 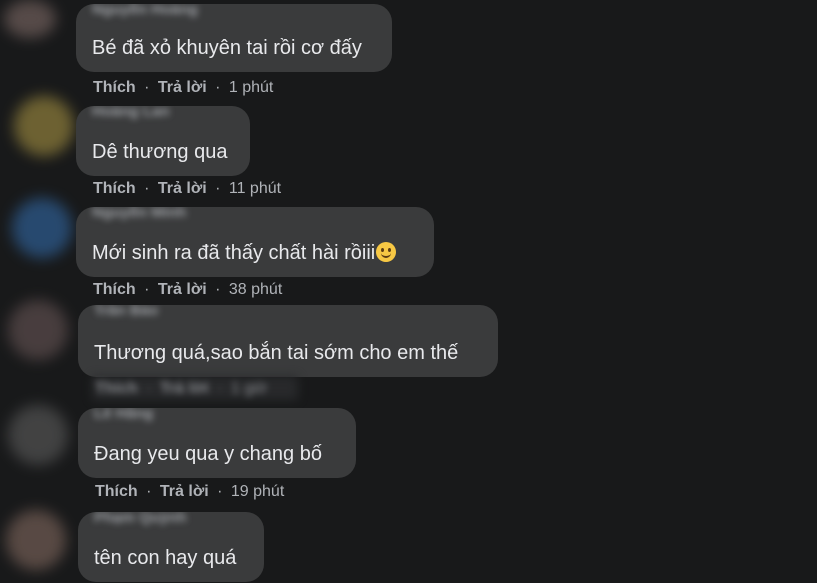 I want to click on comment-bubble: Hoàng Lan Dê thương qua, so click(x=163, y=141).